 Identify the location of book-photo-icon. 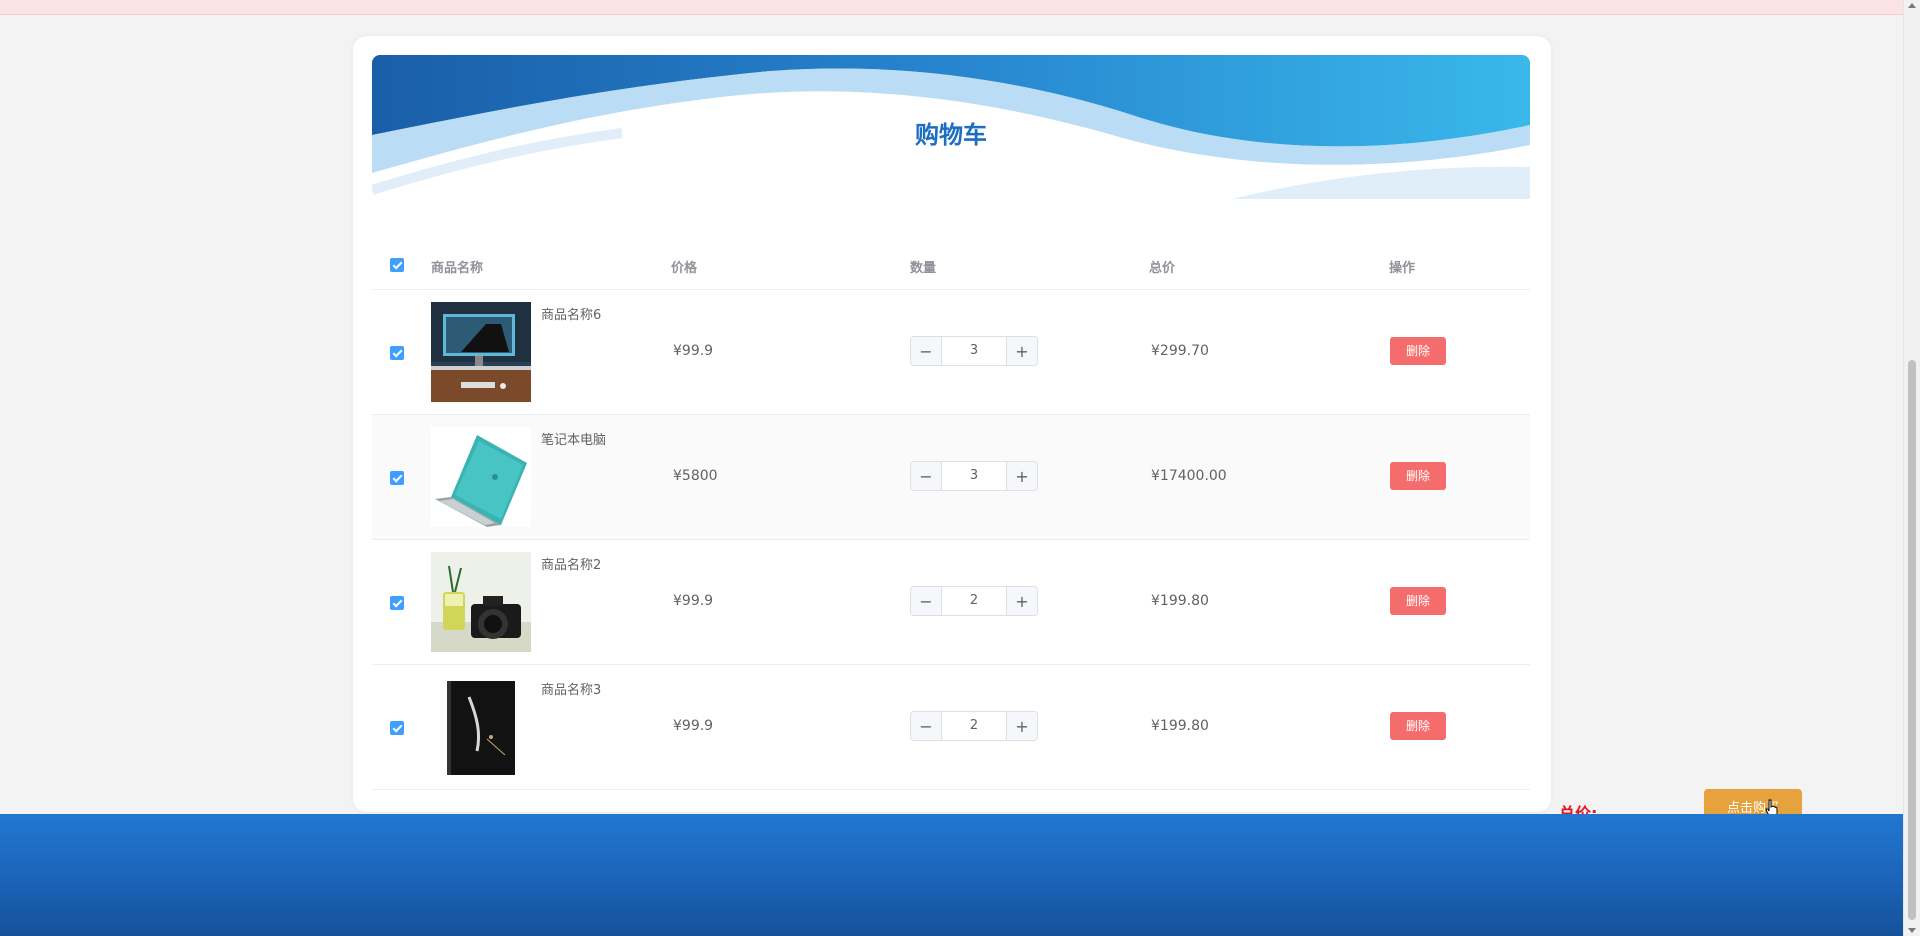
(481, 727).